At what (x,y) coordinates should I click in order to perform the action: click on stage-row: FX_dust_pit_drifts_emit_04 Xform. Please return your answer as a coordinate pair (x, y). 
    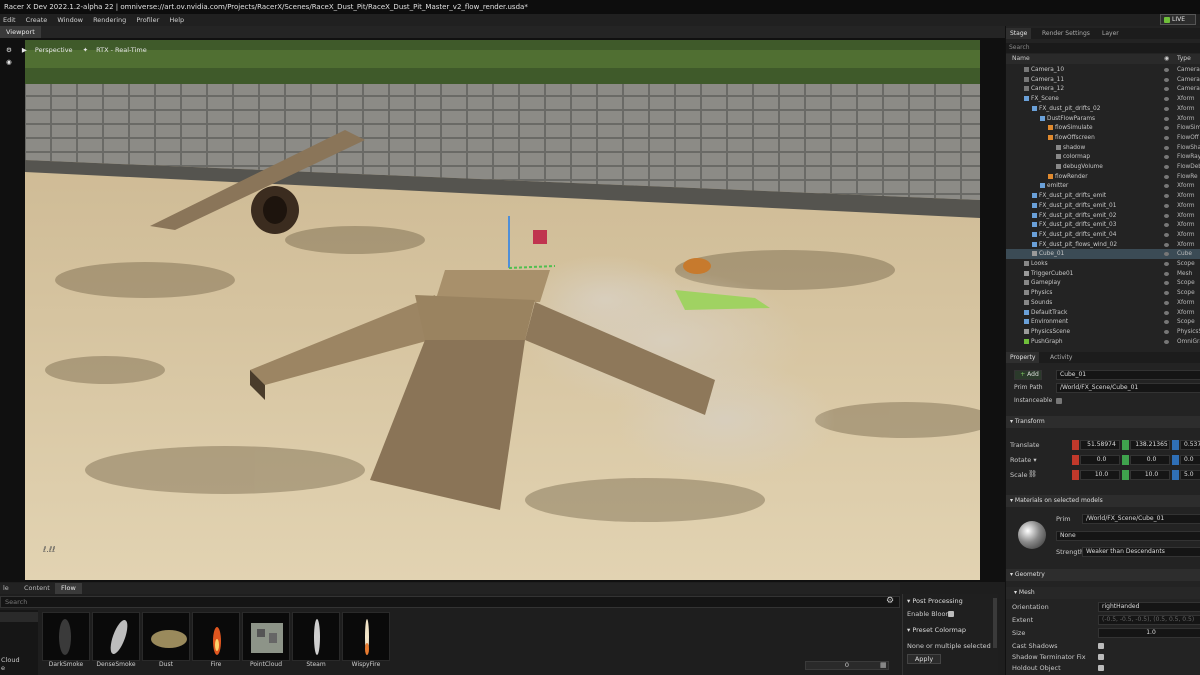
    Looking at the image, I should click on (1103, 235).